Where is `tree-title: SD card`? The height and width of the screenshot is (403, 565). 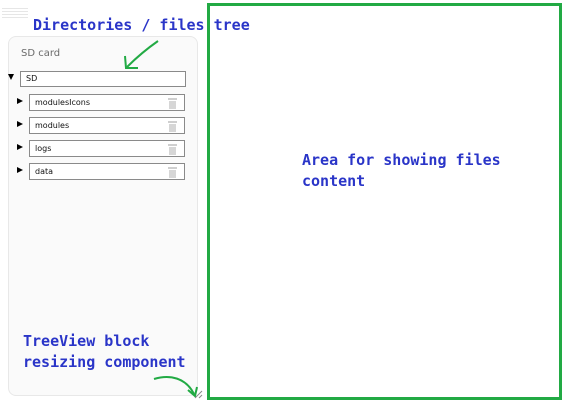 tree-title: SD card is located at coordinates (41, 53).